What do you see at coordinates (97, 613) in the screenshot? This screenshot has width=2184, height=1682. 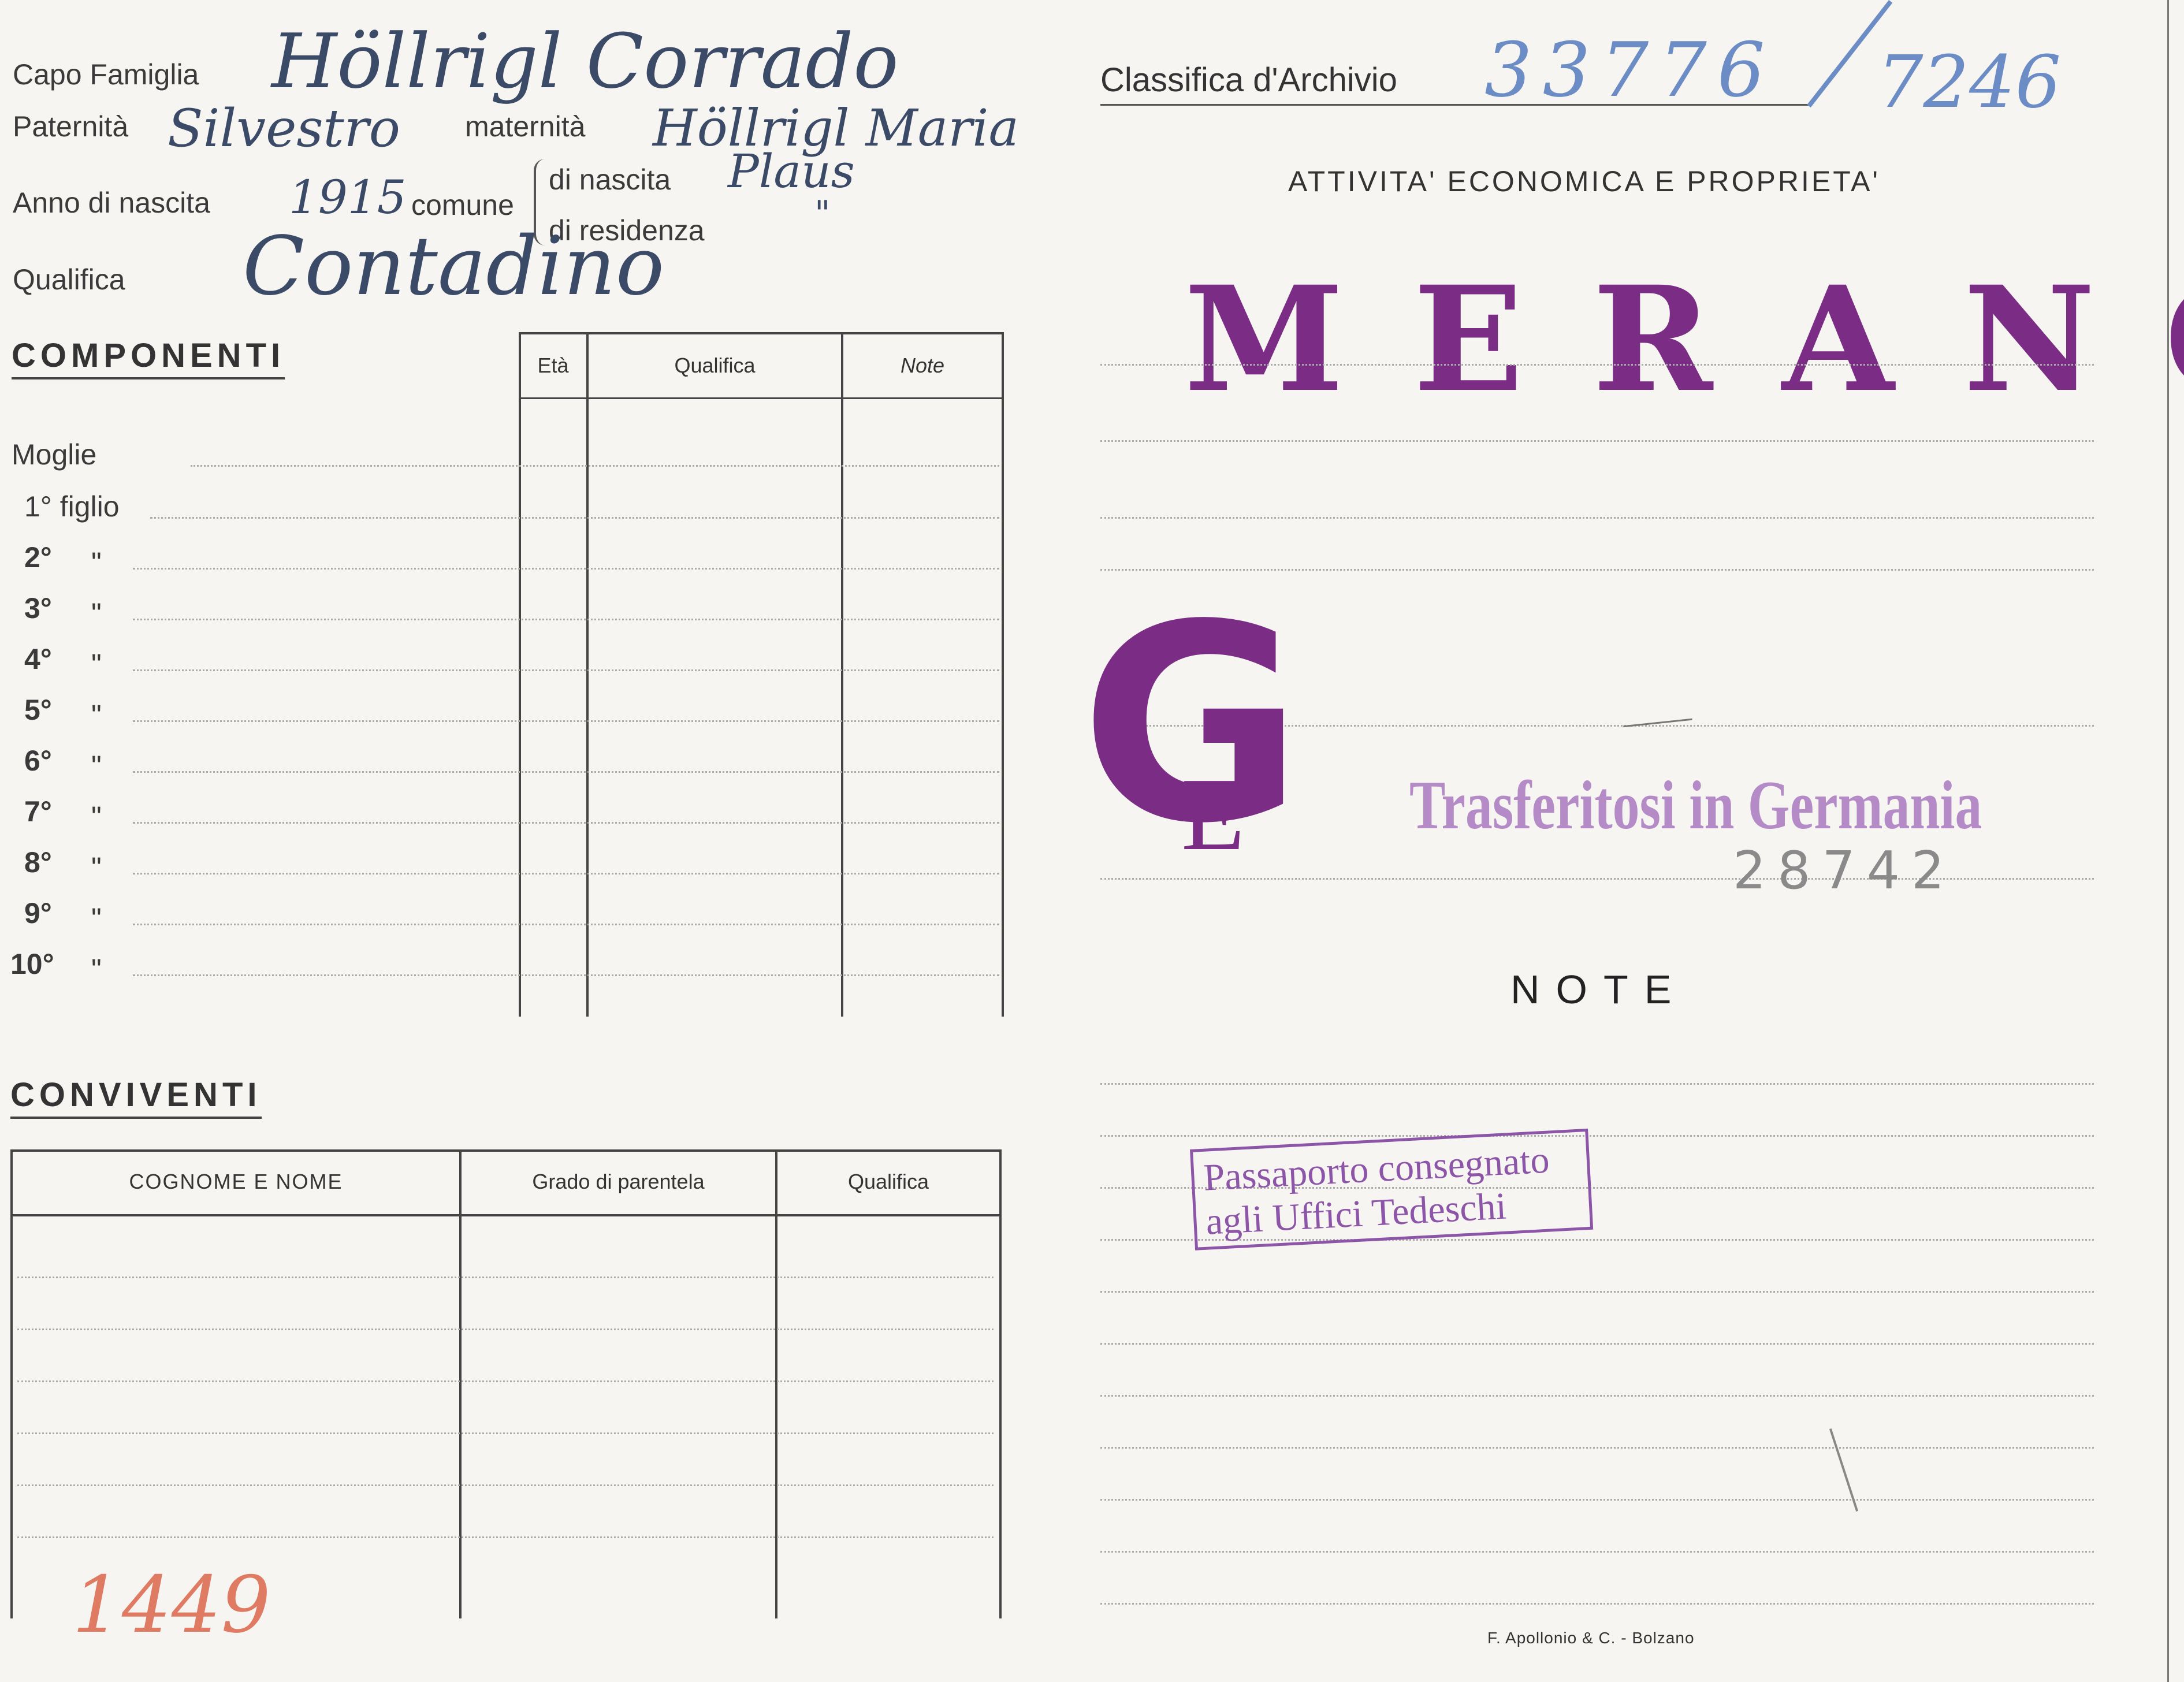 I see `row-ditto-3: "` at bounding box center [97, 613].